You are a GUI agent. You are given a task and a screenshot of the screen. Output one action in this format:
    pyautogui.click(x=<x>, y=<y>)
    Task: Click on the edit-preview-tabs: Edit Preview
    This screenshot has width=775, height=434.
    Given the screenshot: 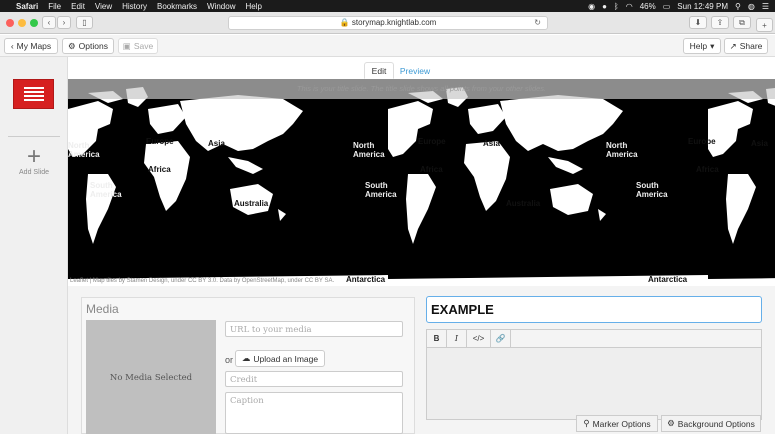 What is the action you would take?
    pyautogui.click(x=421, y=68)
    